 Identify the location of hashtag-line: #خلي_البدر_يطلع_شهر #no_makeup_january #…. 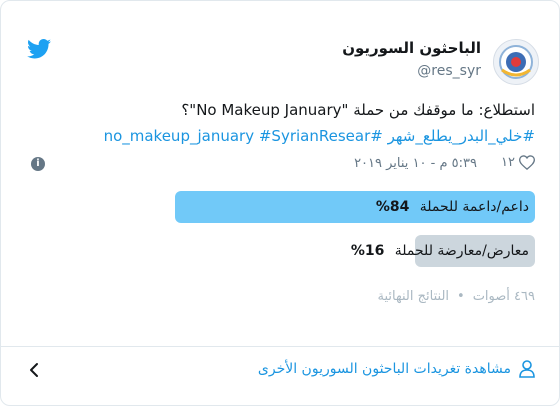
(280, 136).